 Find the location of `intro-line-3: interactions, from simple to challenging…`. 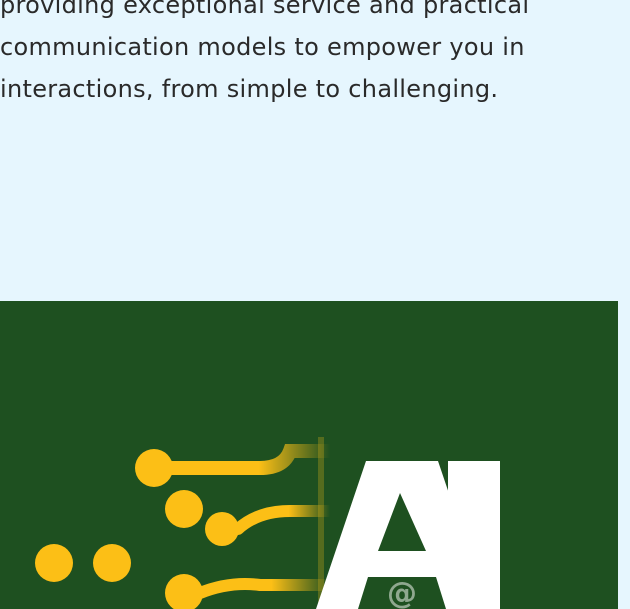

intro-line-3: interactions, from simple to challenging… is located at coordinates (249, 89).